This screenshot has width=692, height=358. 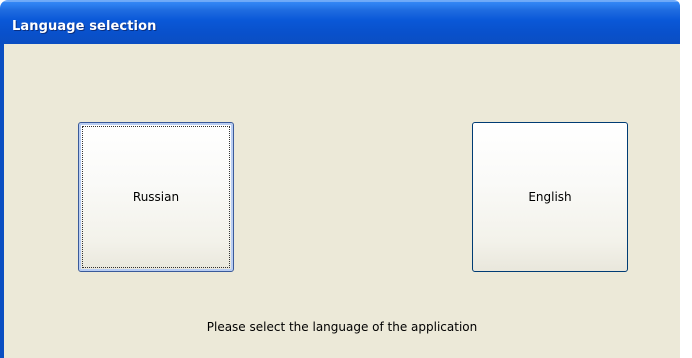 I want to click on english-button: English, so click(x=550, y=197).